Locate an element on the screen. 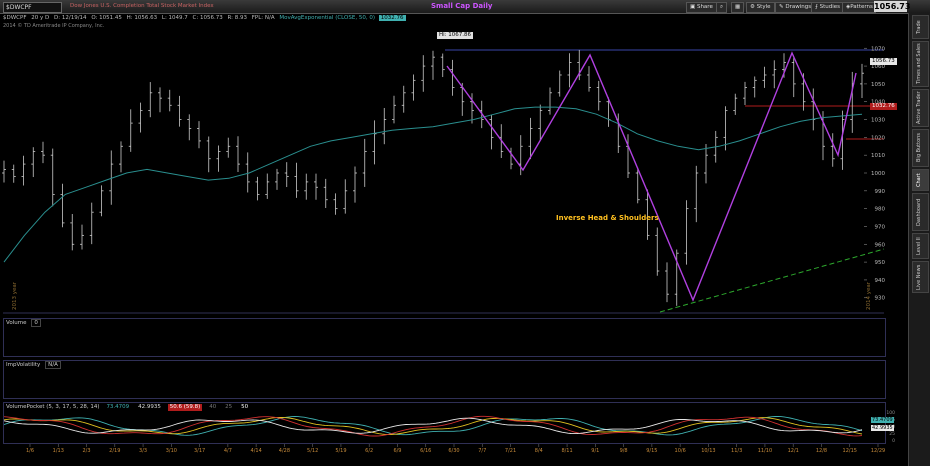 The width and height of the screenshot is (930, 466). y-axis-label: 1020 is located at coordinates (878, 138).